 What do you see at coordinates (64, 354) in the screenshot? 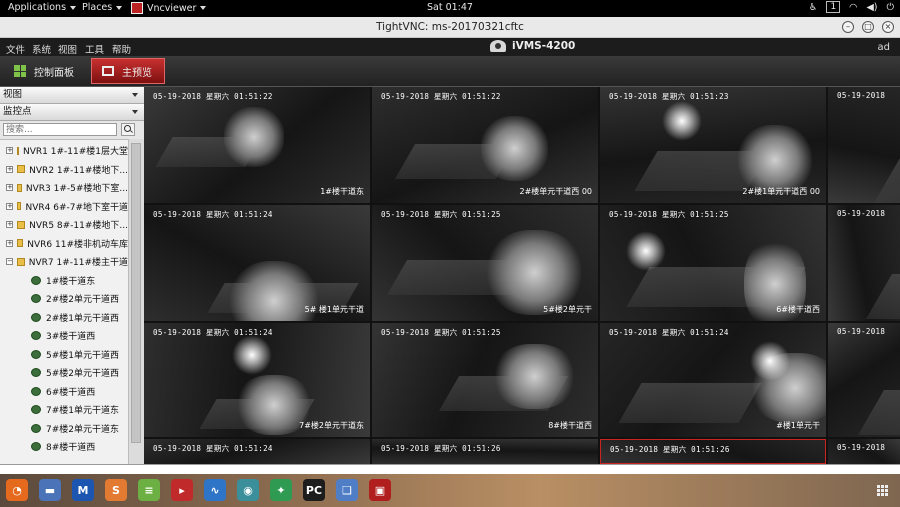
I see `tree-item-camera: 5#楼1单元干道西` at bounding box center [64, 354].